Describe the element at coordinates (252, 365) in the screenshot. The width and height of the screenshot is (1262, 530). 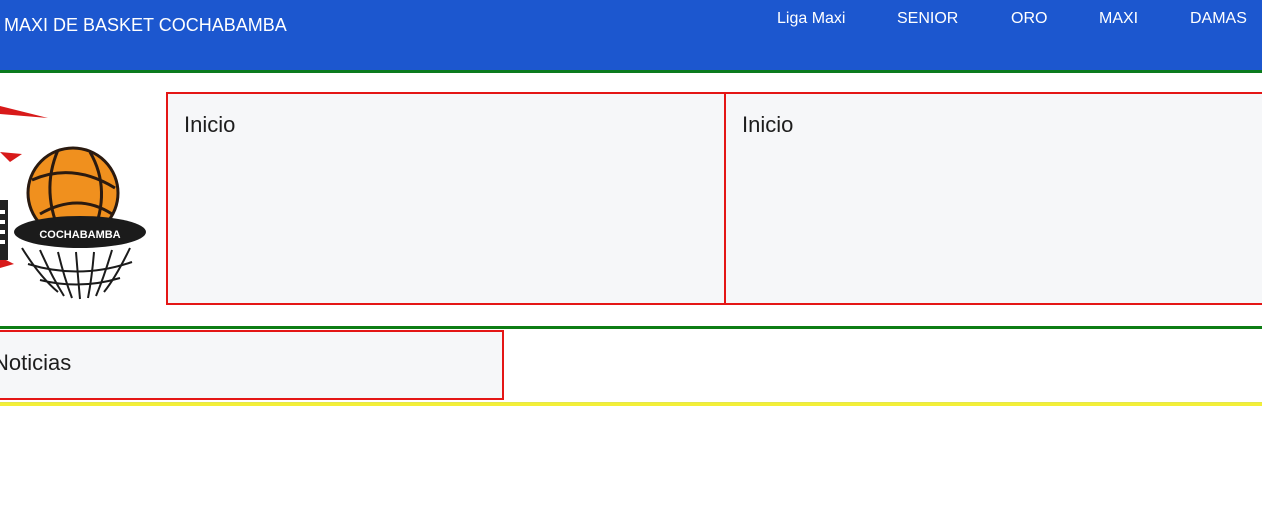
I see `news-section: Noticias` at that location.